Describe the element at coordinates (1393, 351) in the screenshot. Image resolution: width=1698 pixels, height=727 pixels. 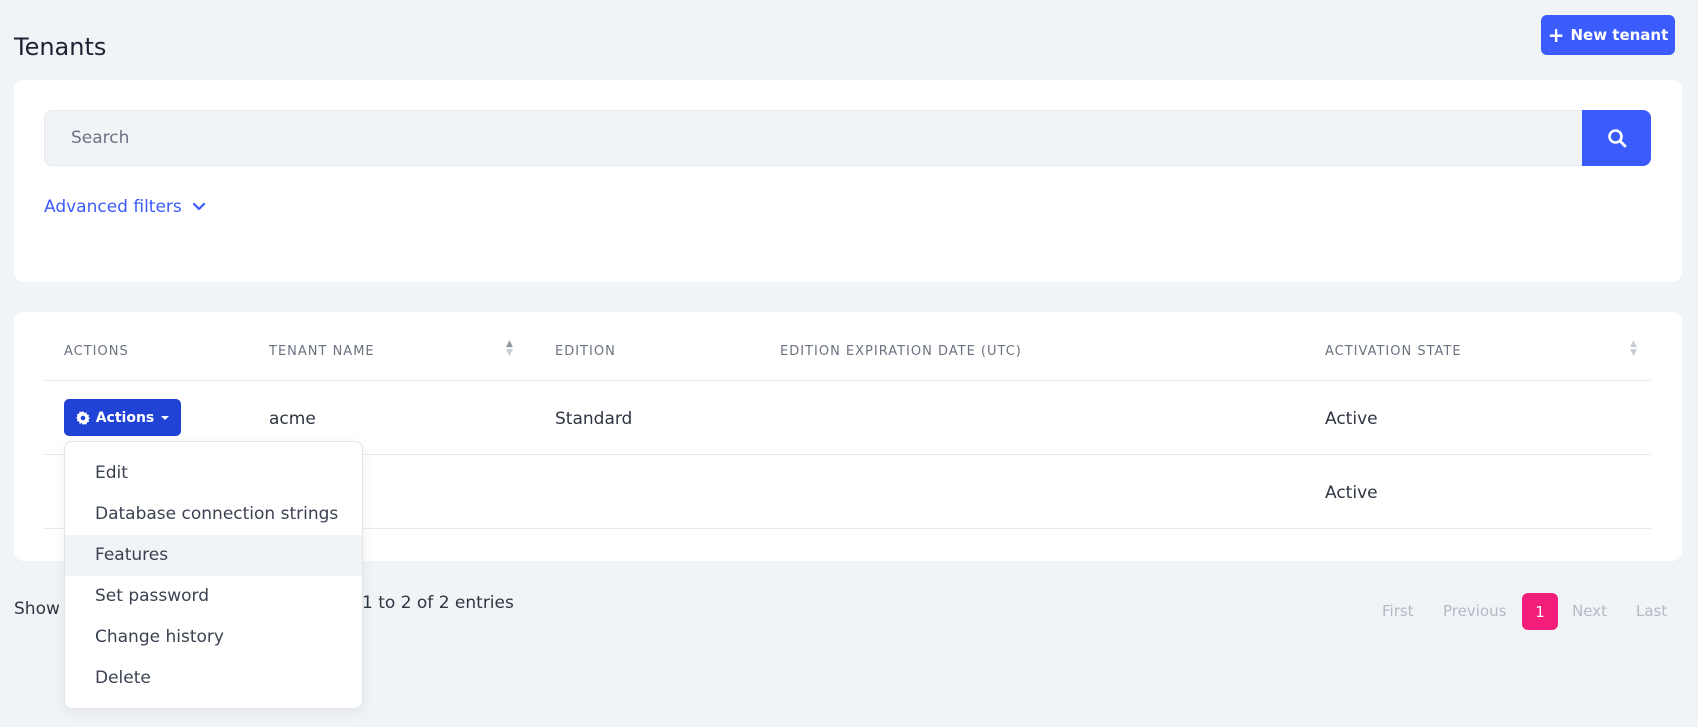
I see `column-header-activation-state: Activation state` at that location.